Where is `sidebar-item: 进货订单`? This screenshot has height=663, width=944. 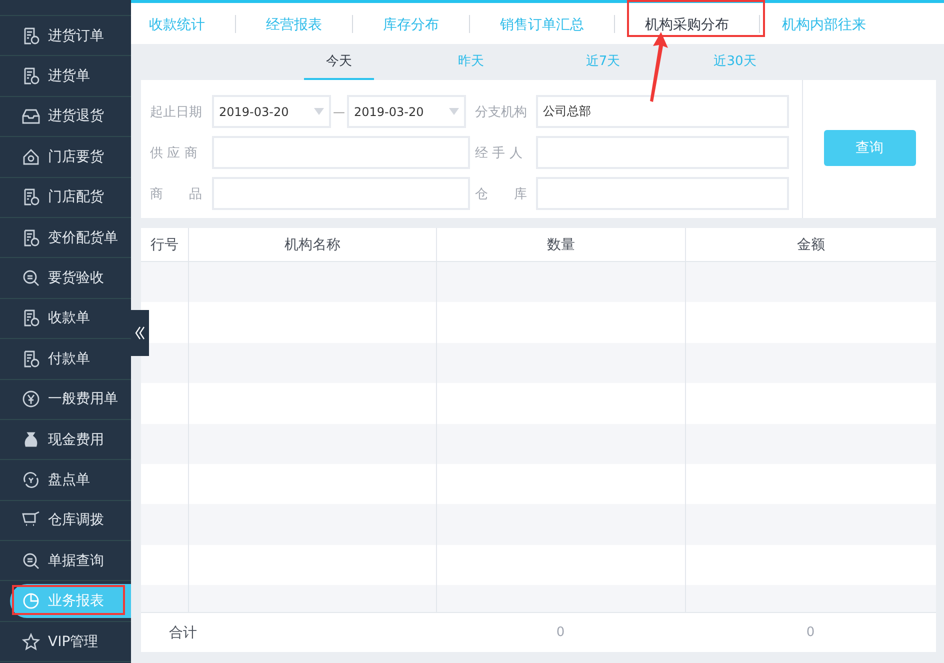 sidebar-item: 进货订单 is located at coordinates (65, 36).